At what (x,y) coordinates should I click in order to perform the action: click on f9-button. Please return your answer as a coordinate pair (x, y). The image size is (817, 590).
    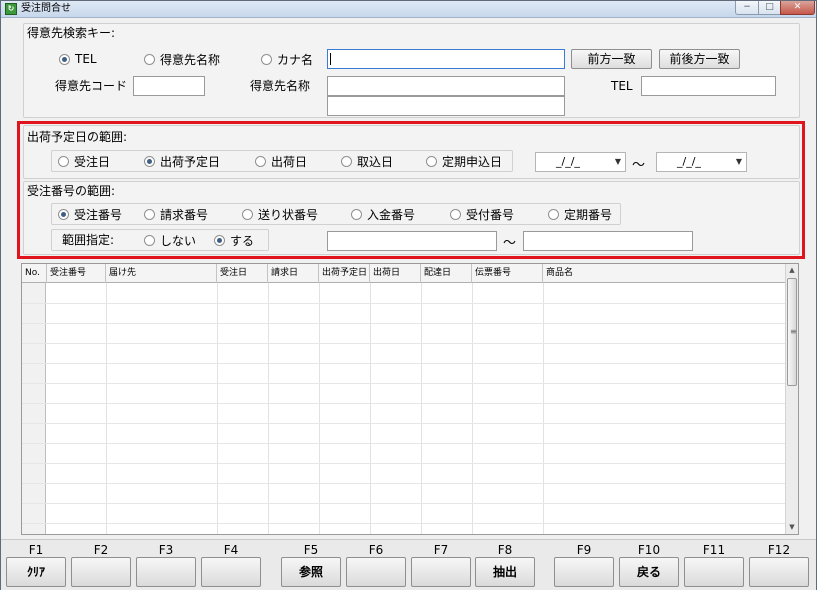
    Looking at the image, I should click on (584, 572).